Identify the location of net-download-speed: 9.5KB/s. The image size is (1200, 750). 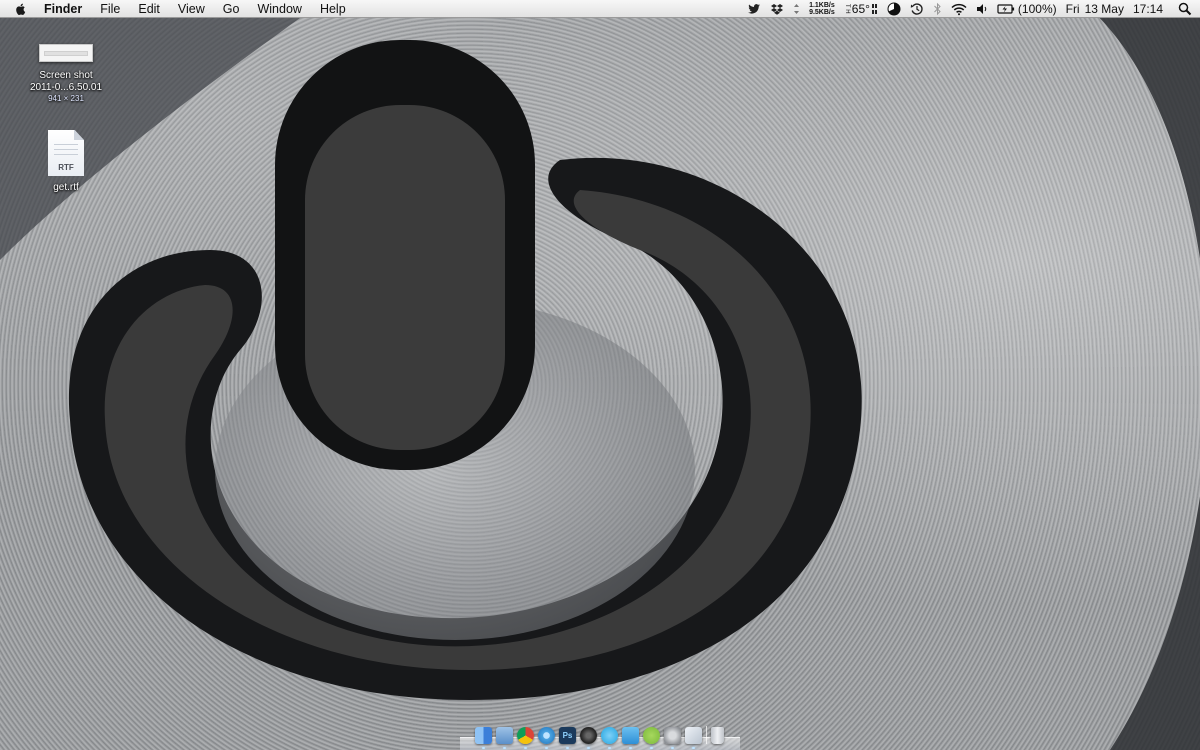
(822, 12).